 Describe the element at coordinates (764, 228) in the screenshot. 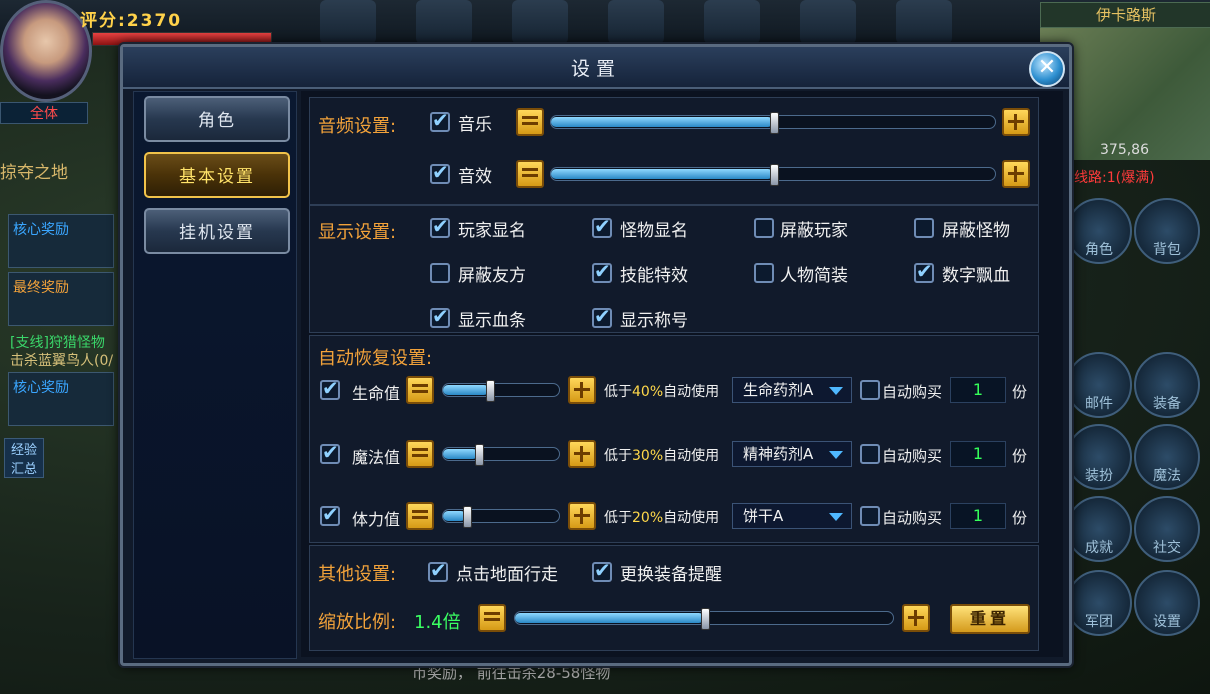

I see `hide-players-checkbox` at that location.